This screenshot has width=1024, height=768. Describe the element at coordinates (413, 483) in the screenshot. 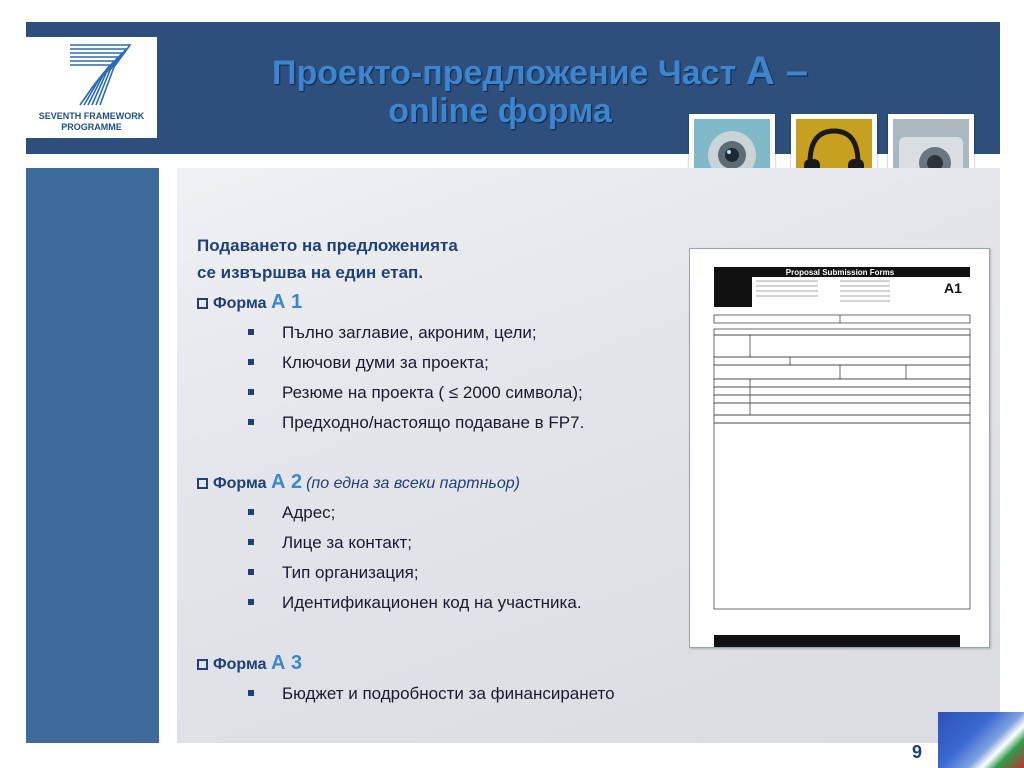

I see `form-note: (по една за всеки партньор)` at that location.